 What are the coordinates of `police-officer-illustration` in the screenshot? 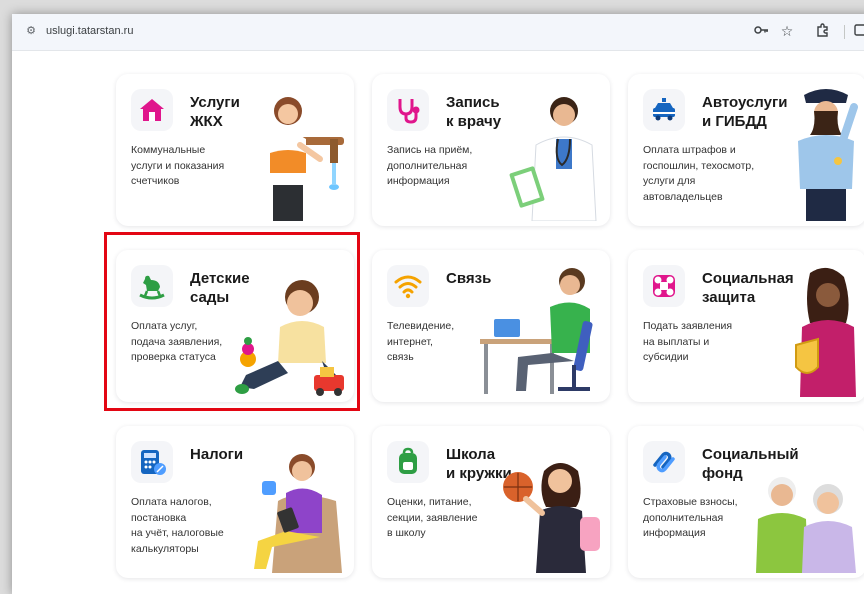 It's located at (825, 153).